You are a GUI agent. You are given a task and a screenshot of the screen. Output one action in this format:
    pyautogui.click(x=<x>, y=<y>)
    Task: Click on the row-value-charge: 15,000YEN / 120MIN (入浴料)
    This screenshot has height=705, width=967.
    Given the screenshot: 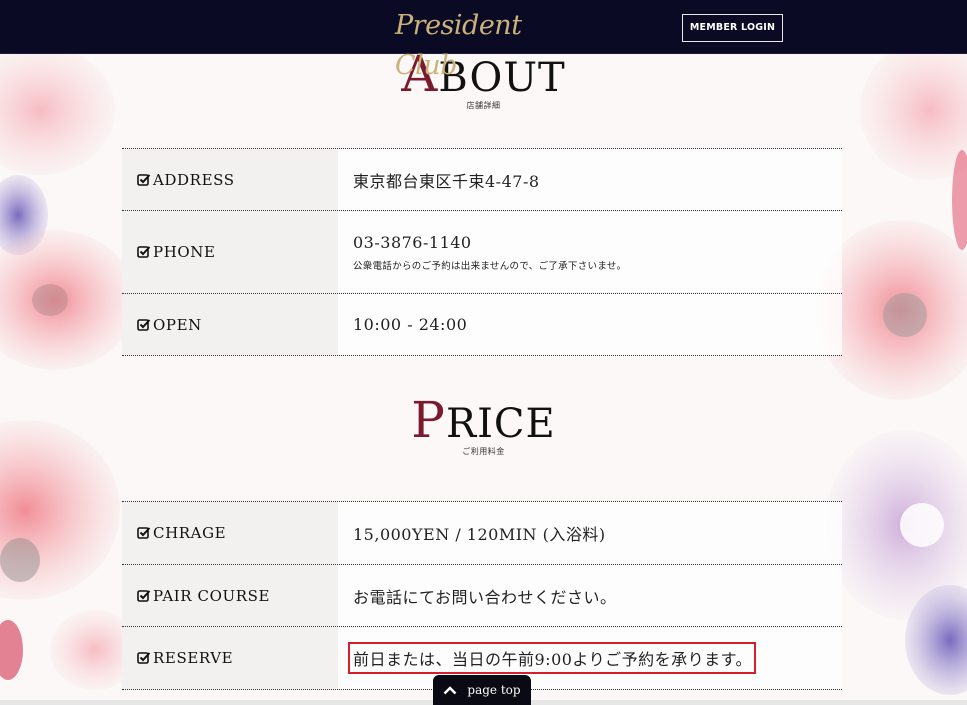 What is the action you would take?
    pyautogui.click(x=590, y=533)
    